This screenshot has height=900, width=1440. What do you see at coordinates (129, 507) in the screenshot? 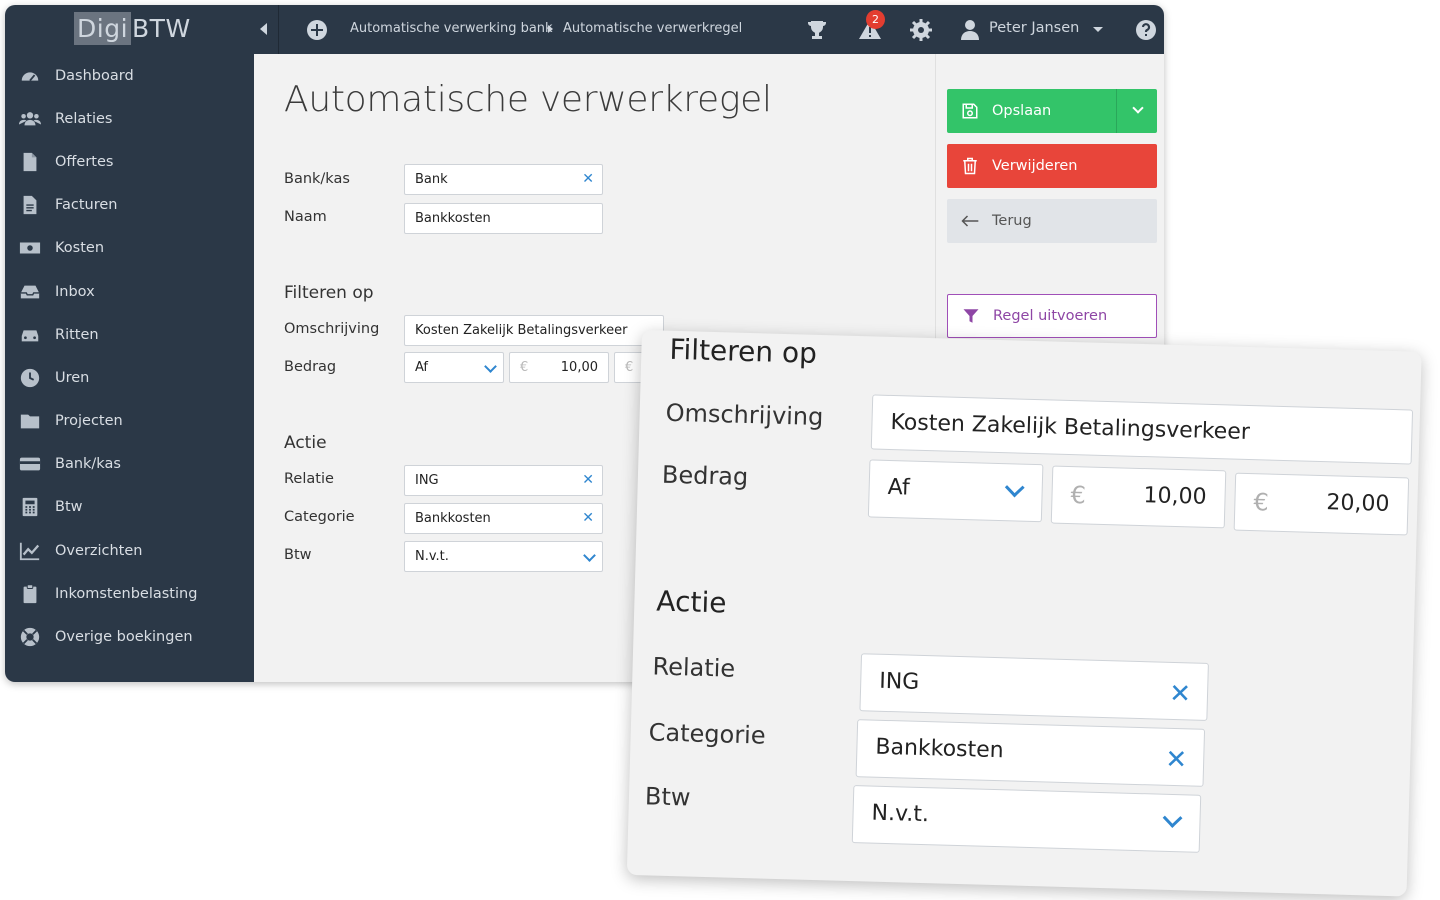
I see `sidebar-item-btw: Btw` at bounding box center [129, 507].